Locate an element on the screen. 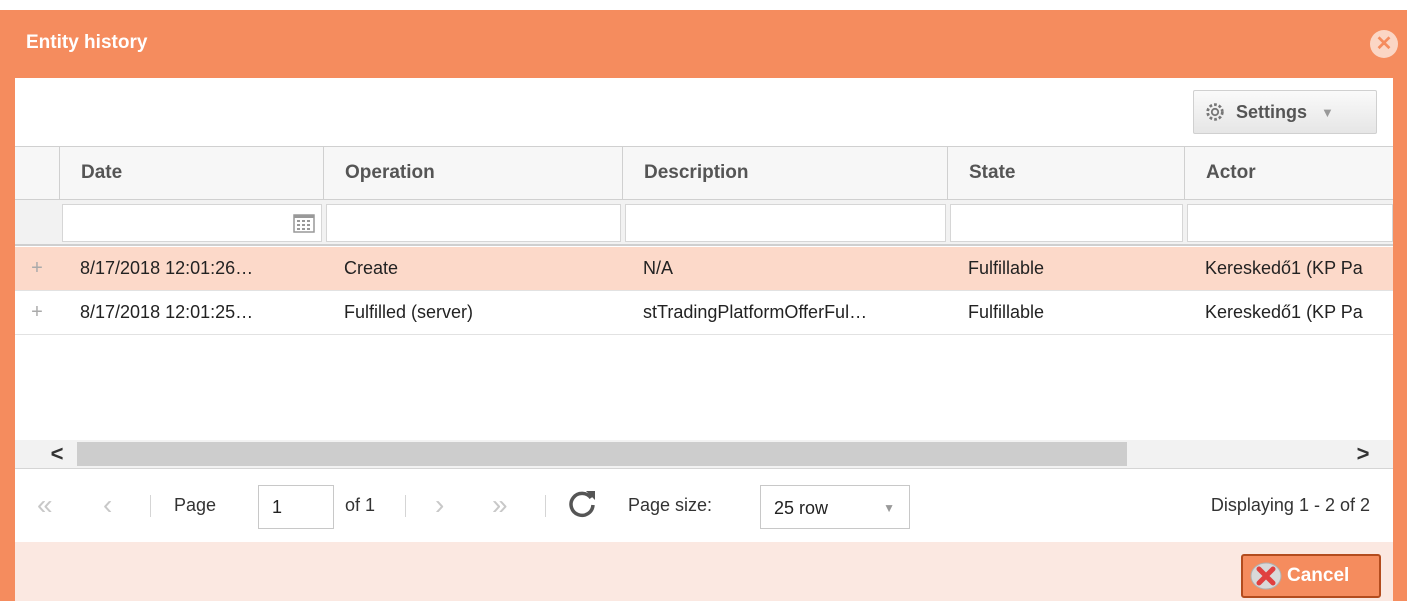 This screenshot has width=1407, height=601. scrollbar-thumb is located at coordinates (602, 454).